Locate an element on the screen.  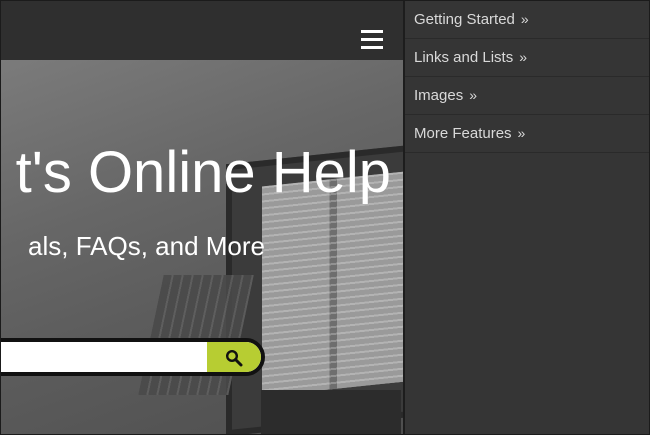
menu-item-links-and-lists: Links and Lists » is located at coordinates (527, 58).